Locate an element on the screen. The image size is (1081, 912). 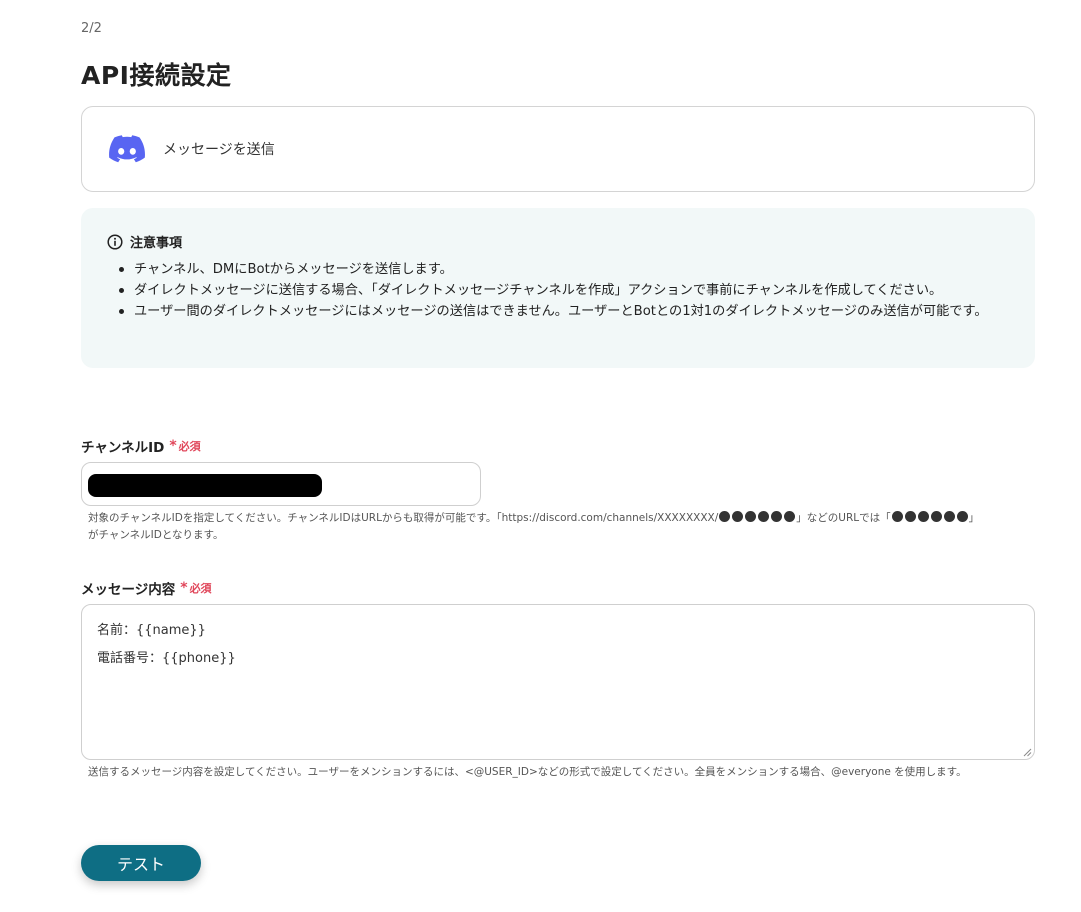
action-label: メッセージを送信 is located at coordinates (219, 150).